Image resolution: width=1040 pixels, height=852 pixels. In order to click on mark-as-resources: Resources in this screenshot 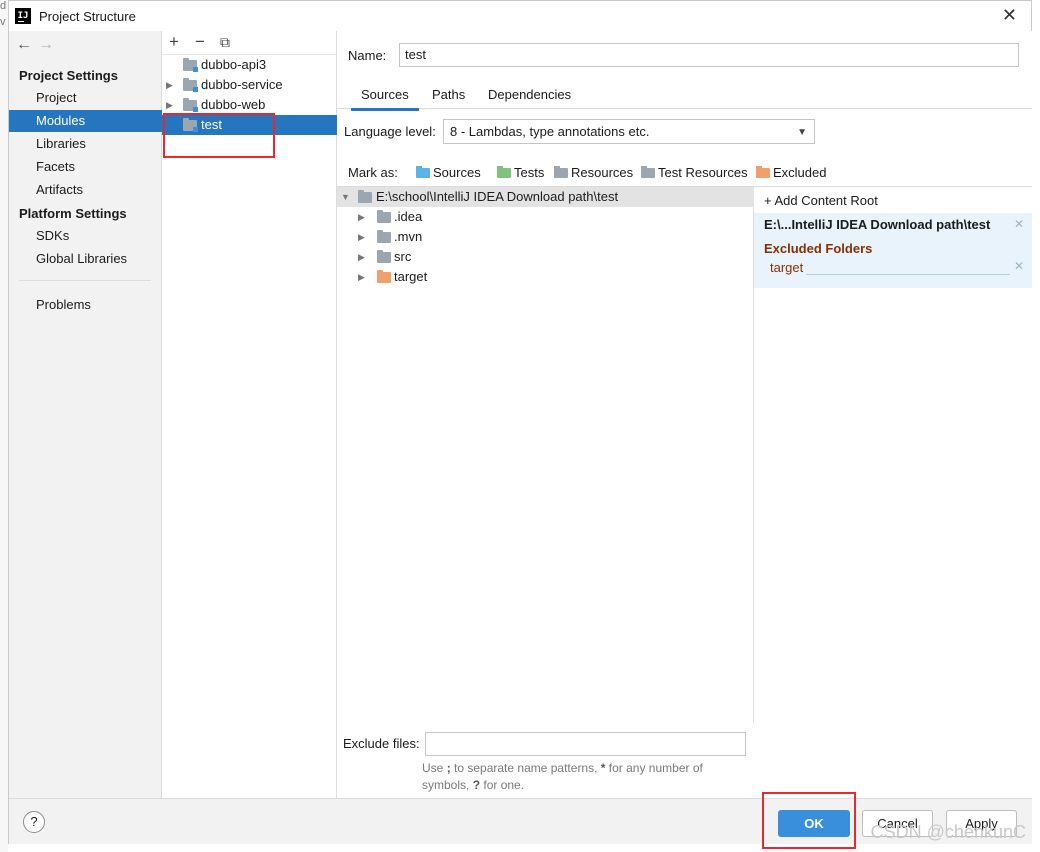, I will do `click(594, 172)`.